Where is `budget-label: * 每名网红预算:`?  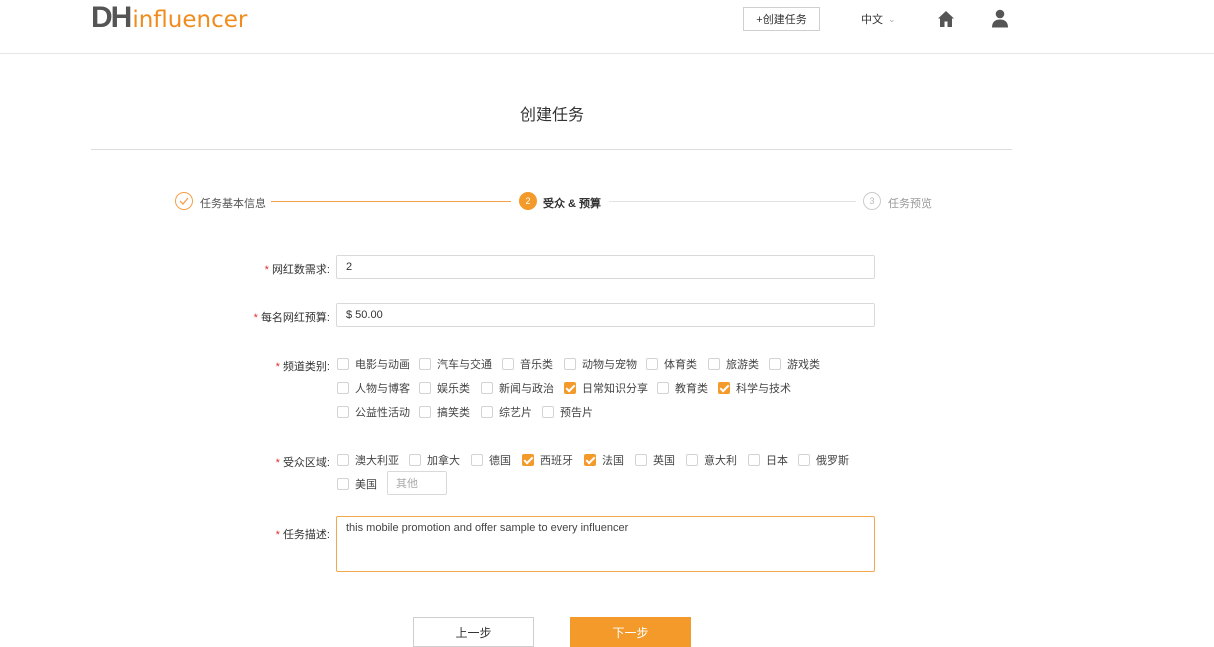 budget-label: * 每名网红预算: is located at coordinates (165, 317).